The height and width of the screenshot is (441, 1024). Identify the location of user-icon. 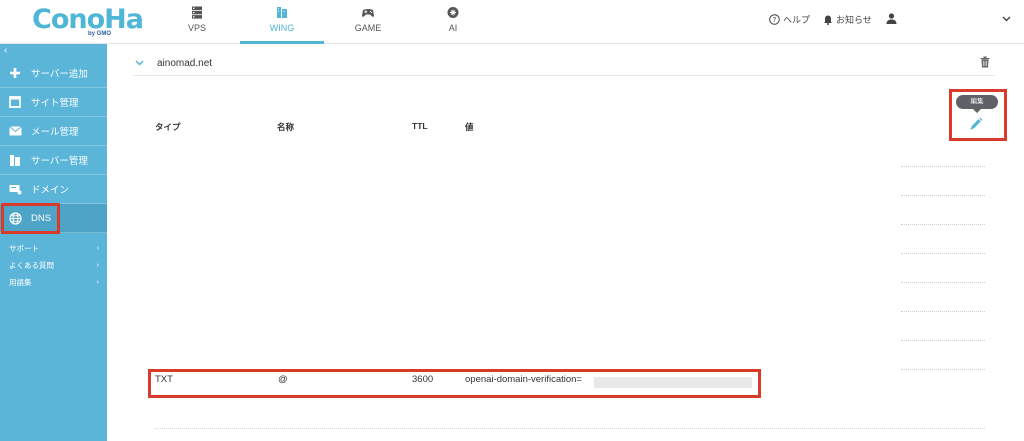
(891, 18).